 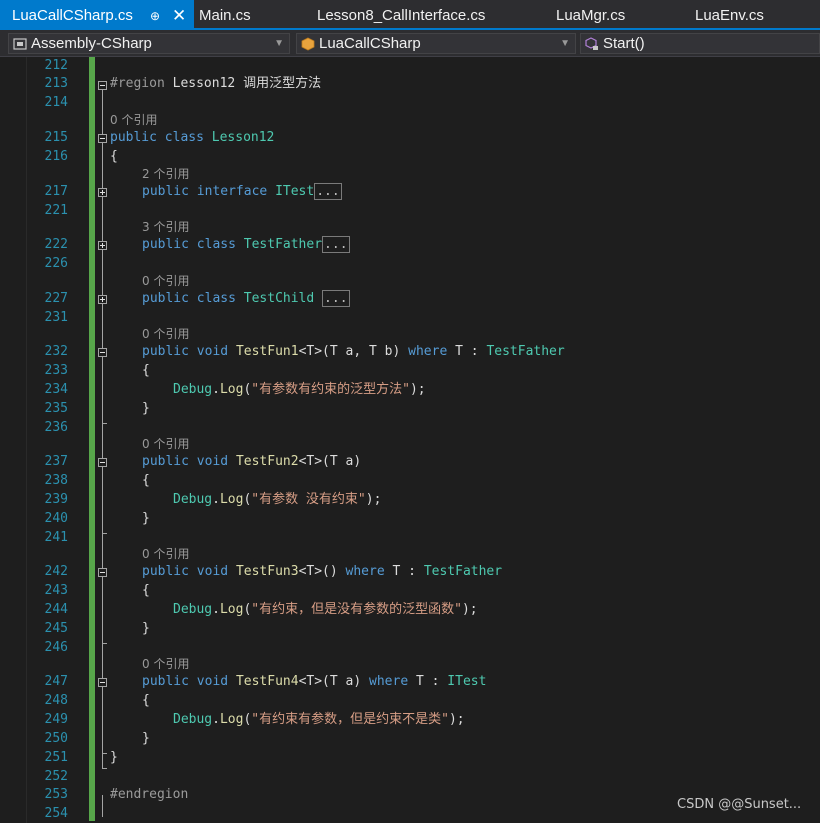 I want to click on line-number: 234, so click(x=56, y=389).